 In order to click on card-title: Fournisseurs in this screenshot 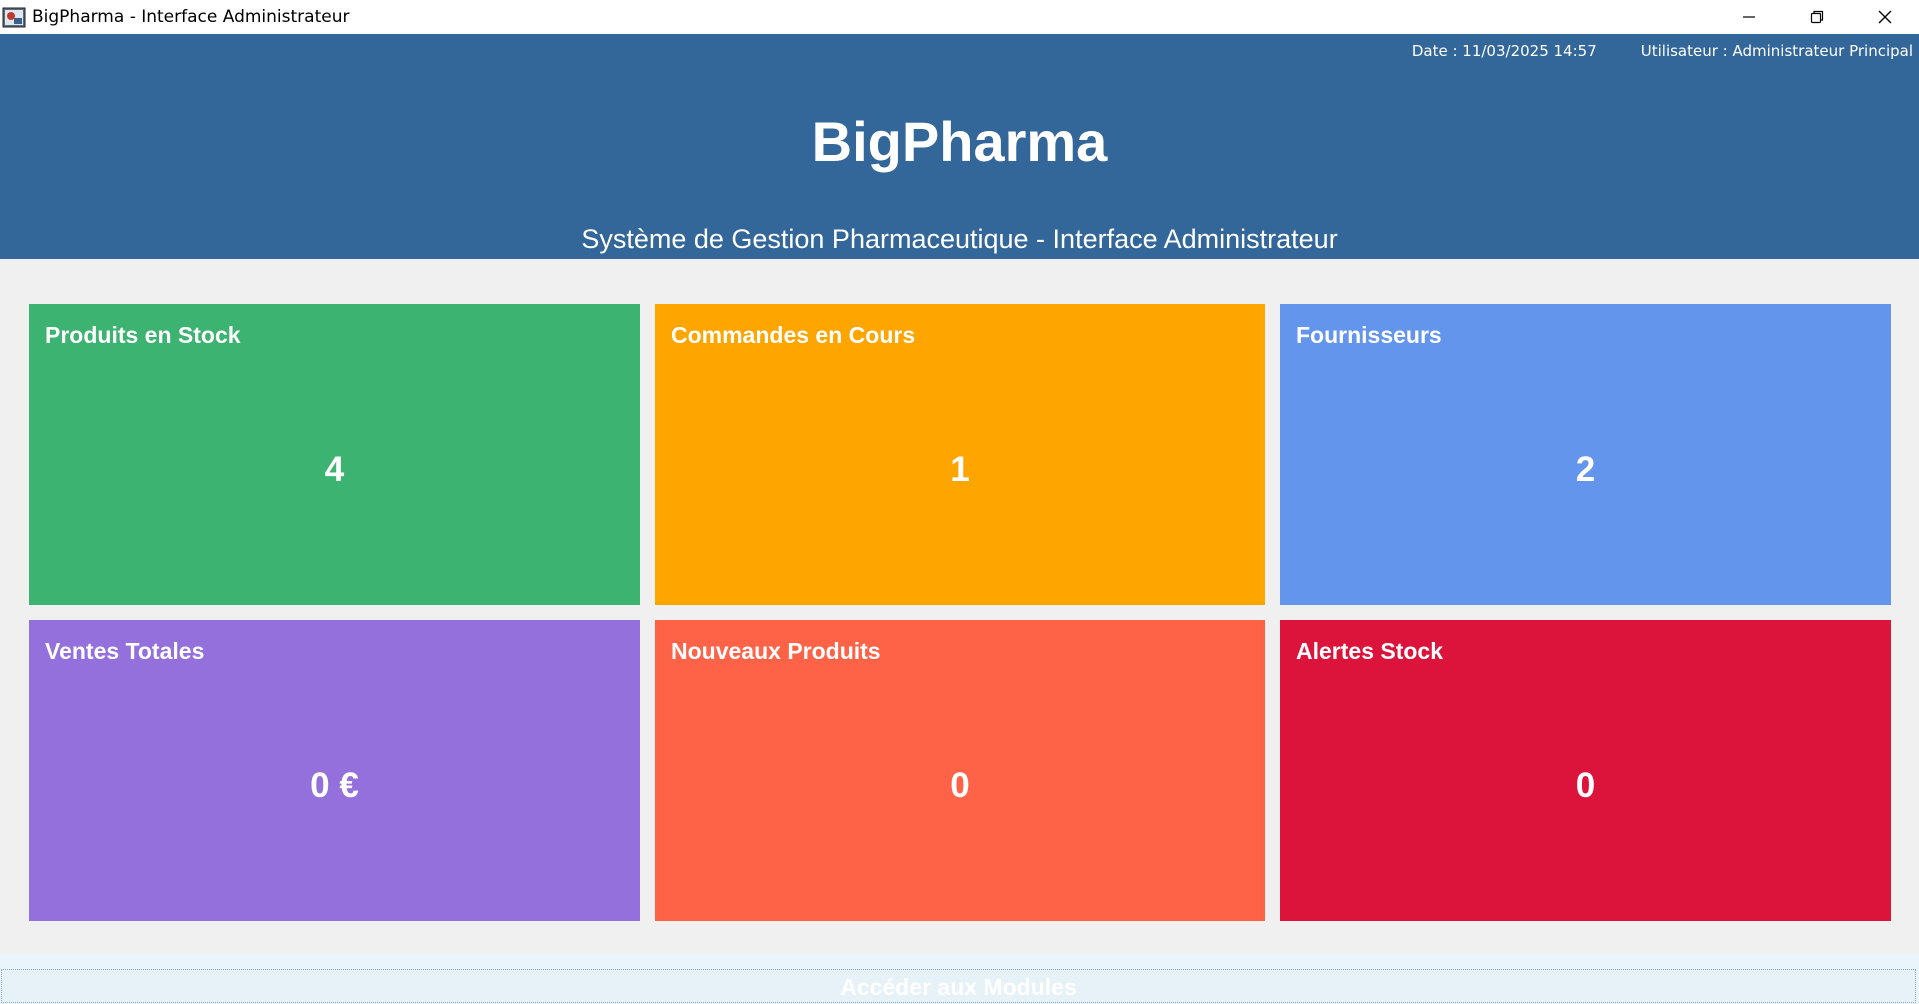, I will do `click(1369, 335)`.